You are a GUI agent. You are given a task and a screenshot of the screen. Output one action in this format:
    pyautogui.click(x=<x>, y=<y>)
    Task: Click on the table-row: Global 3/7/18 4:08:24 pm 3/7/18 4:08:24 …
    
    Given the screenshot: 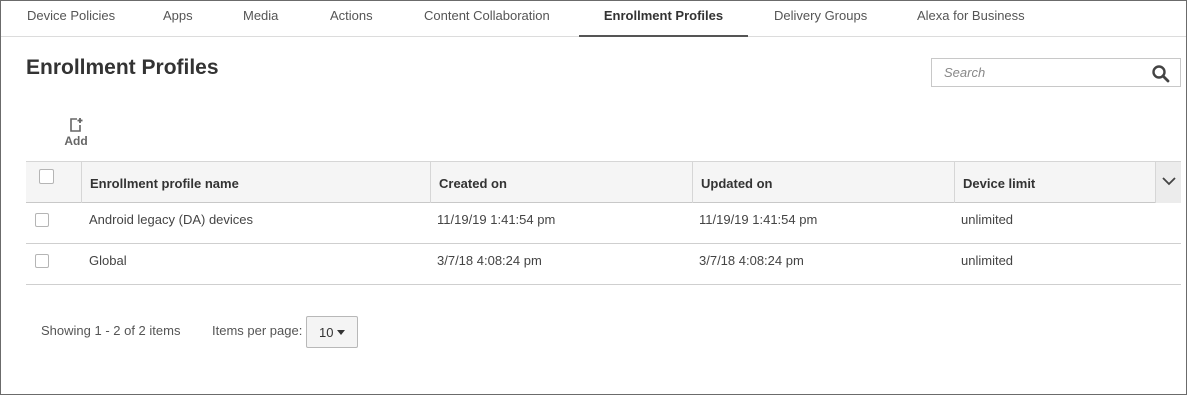 What is the action you would take?
    pyautogui.click(x=603, y=264)
    